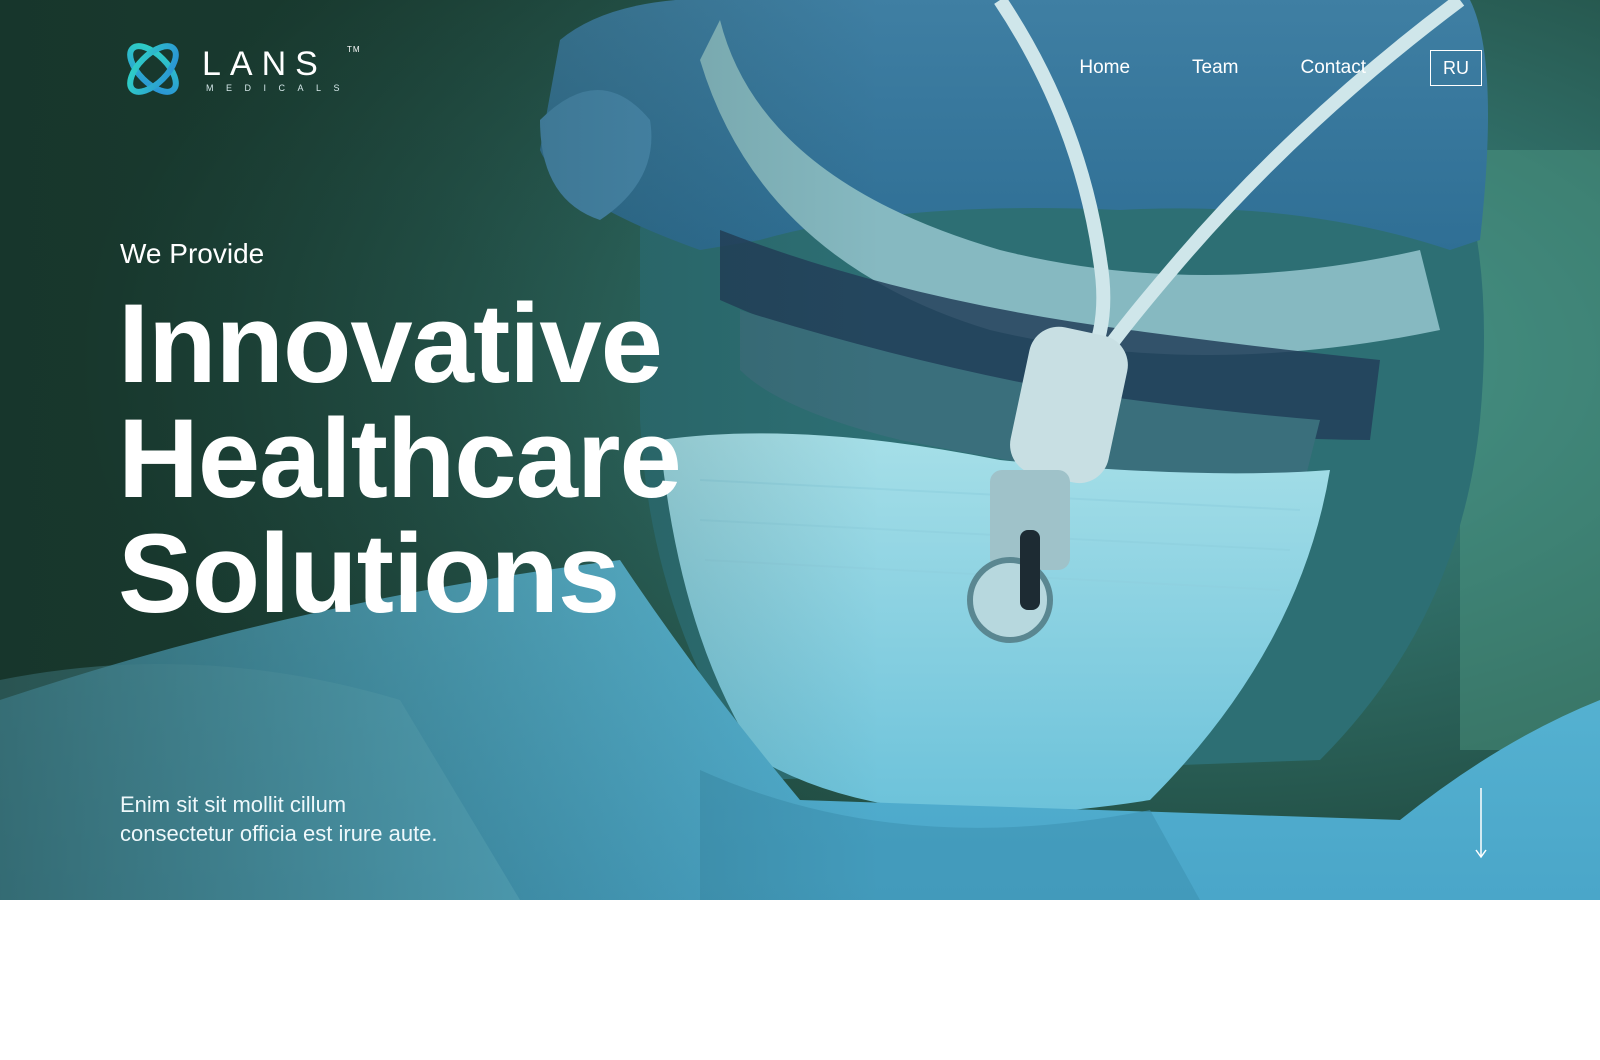  Describe the element at coordinates (264, 64) in the screenshot. I see `brand-name: LANS` at that location.